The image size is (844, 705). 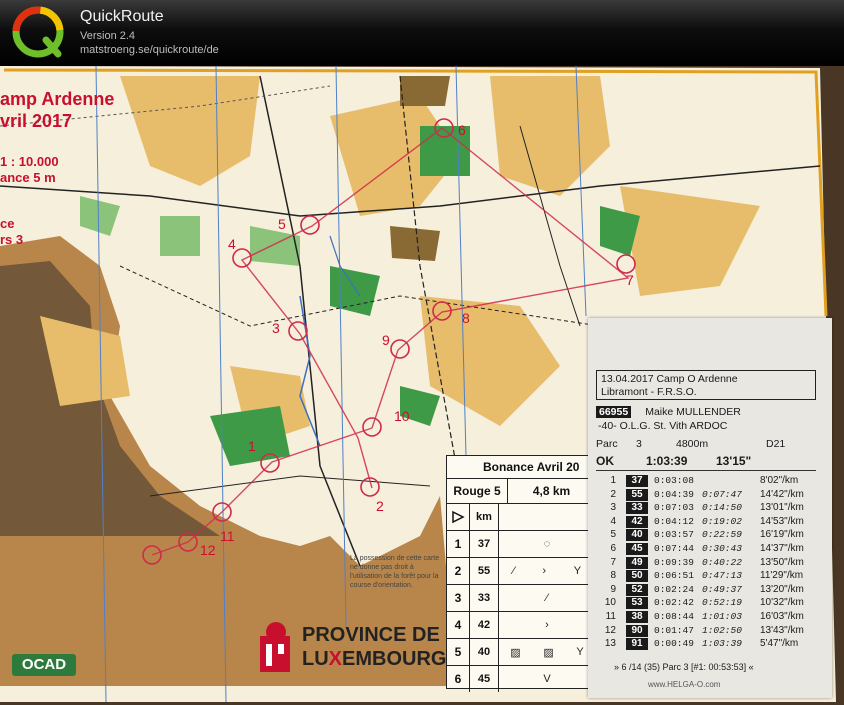 I want to click on slip-pace: 13'15", so click(x=734, y=461).